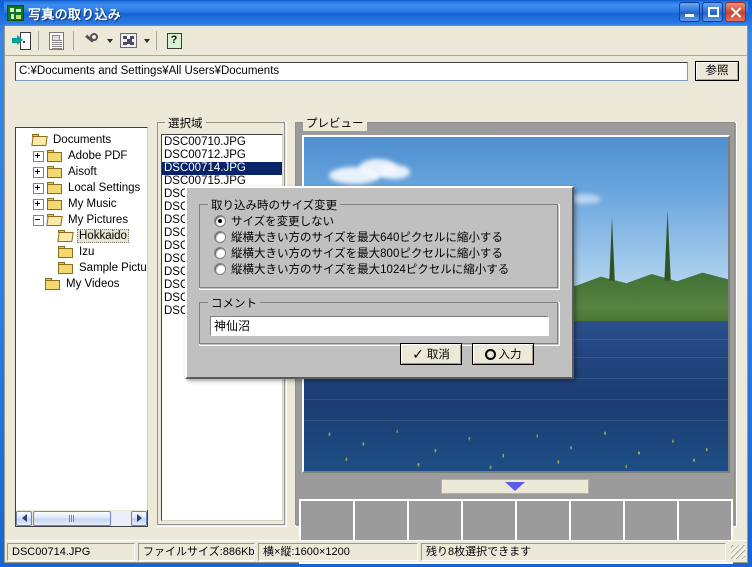  What do you see at coordinates (735, 12) in the screenshot?
I see `close-button` at bounding box center [735, 12].